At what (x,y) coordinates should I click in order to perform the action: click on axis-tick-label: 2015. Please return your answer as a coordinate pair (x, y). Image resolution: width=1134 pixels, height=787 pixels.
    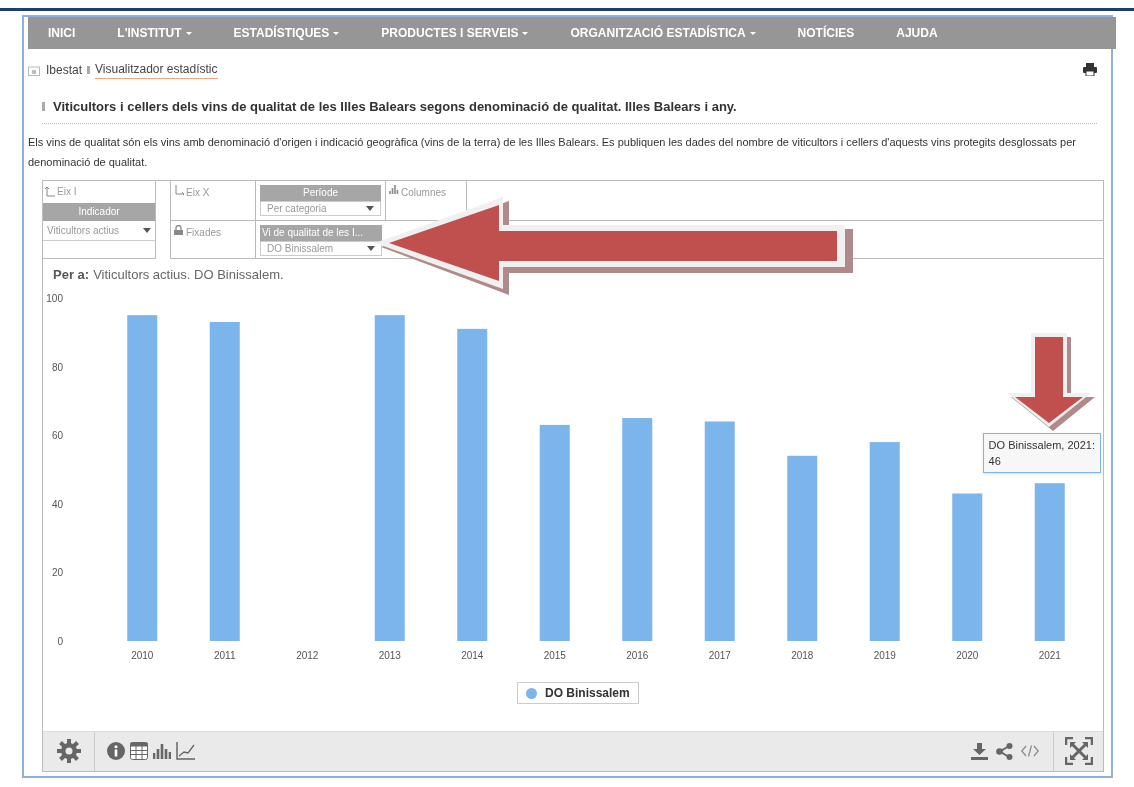
    Looking at the image, I should click on (554, 655).